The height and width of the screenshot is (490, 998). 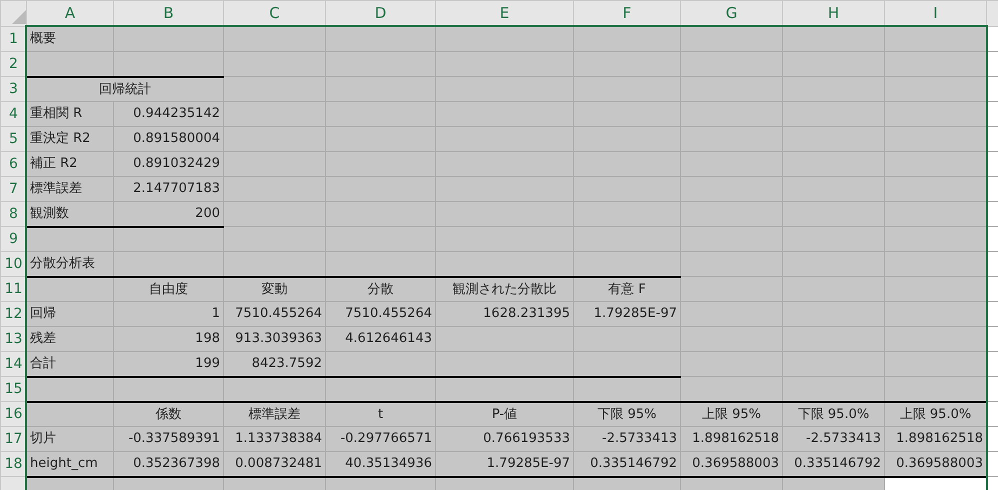 I want to click on cell-text: 重相関 R, so click(x=56, y=114).